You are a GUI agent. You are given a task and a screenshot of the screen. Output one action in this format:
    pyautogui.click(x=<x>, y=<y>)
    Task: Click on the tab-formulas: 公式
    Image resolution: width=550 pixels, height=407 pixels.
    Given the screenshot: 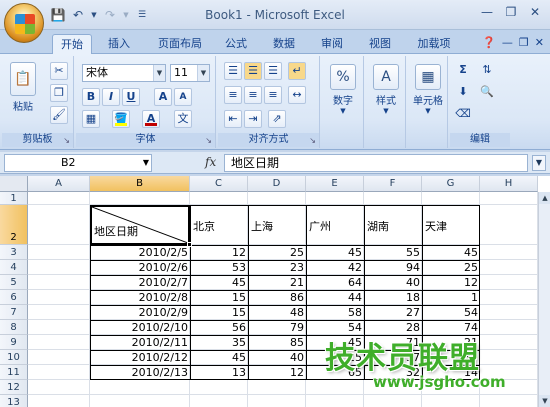 What is the action you would take?
    pyautogui.click(x=236, y=44)
    